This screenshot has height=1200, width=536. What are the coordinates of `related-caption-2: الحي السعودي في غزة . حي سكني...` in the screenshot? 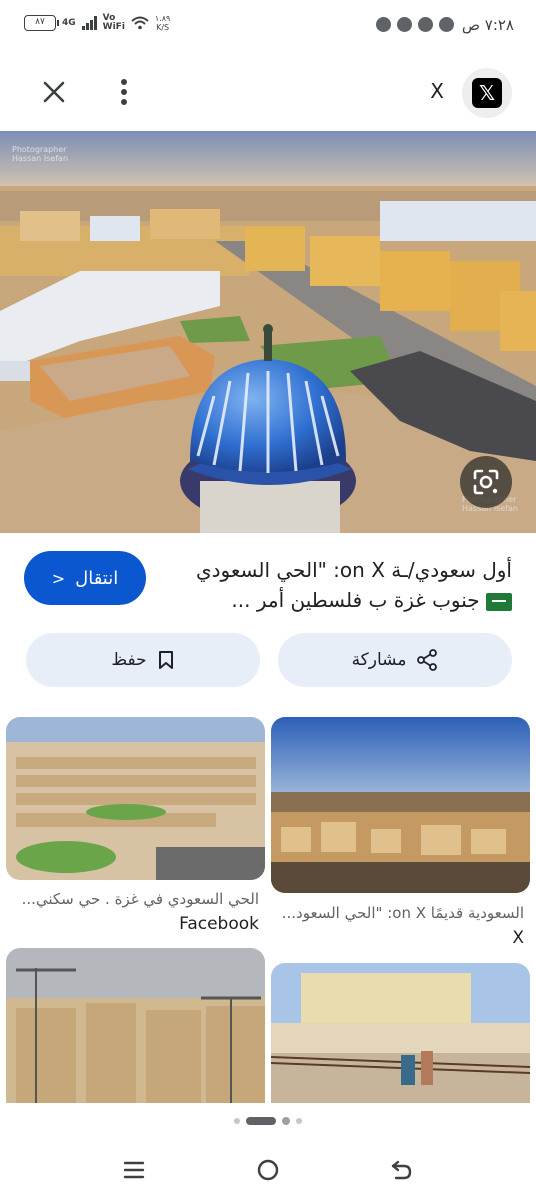 It's located at (140, 899).